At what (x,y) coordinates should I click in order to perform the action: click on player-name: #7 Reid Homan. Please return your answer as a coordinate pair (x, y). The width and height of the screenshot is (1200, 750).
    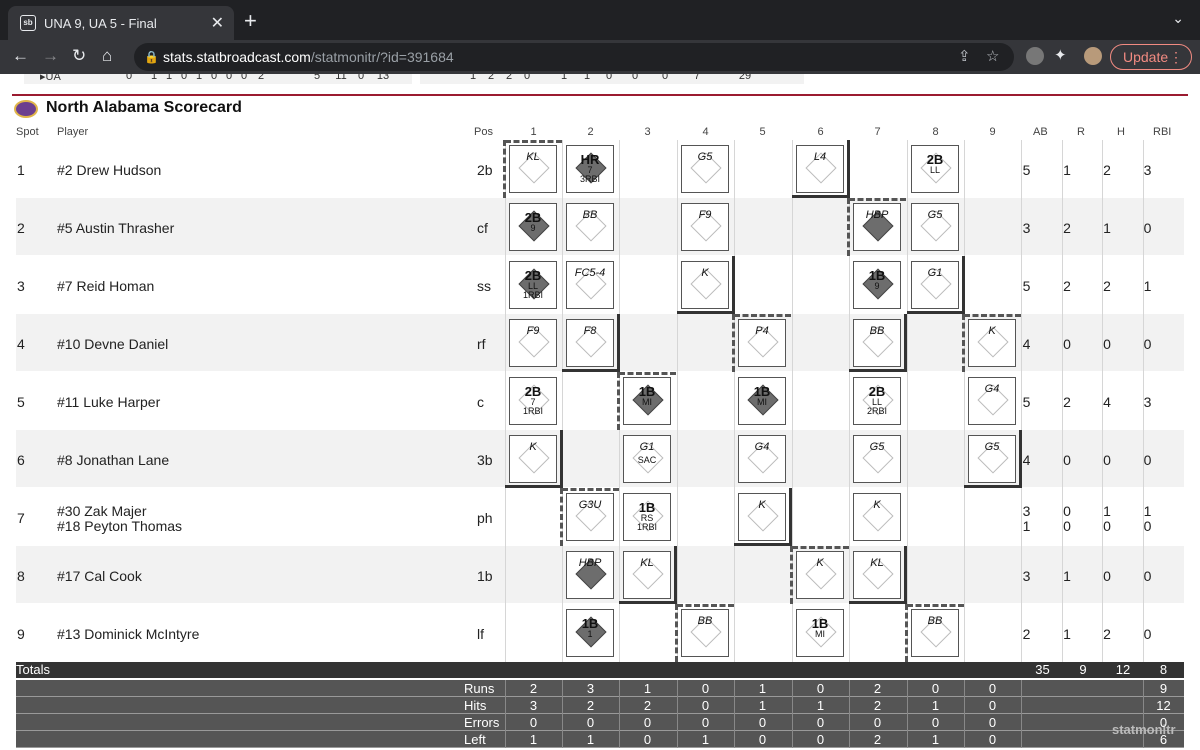
    Looking at the image, I should click on (105, 286).